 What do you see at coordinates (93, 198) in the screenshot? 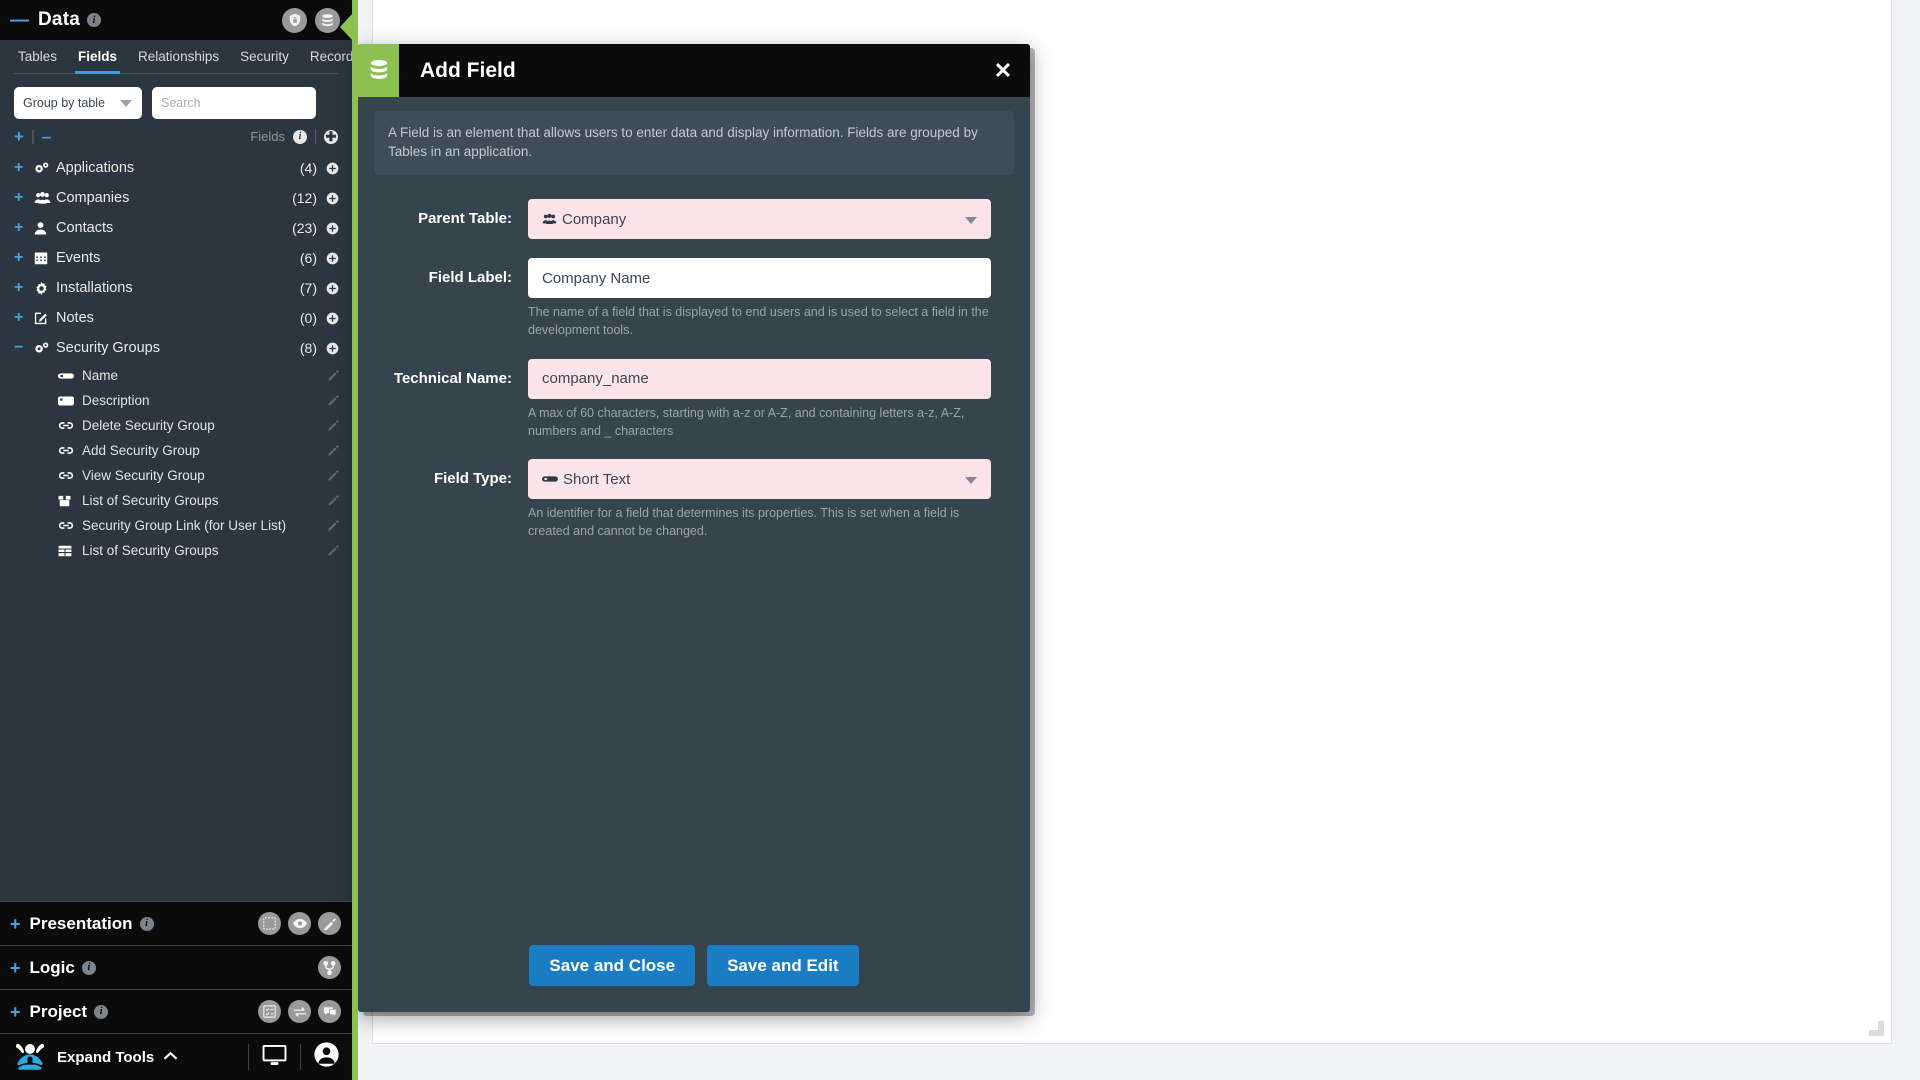
I see `tree-group-label: Companies` at bounding box center [93, 198].